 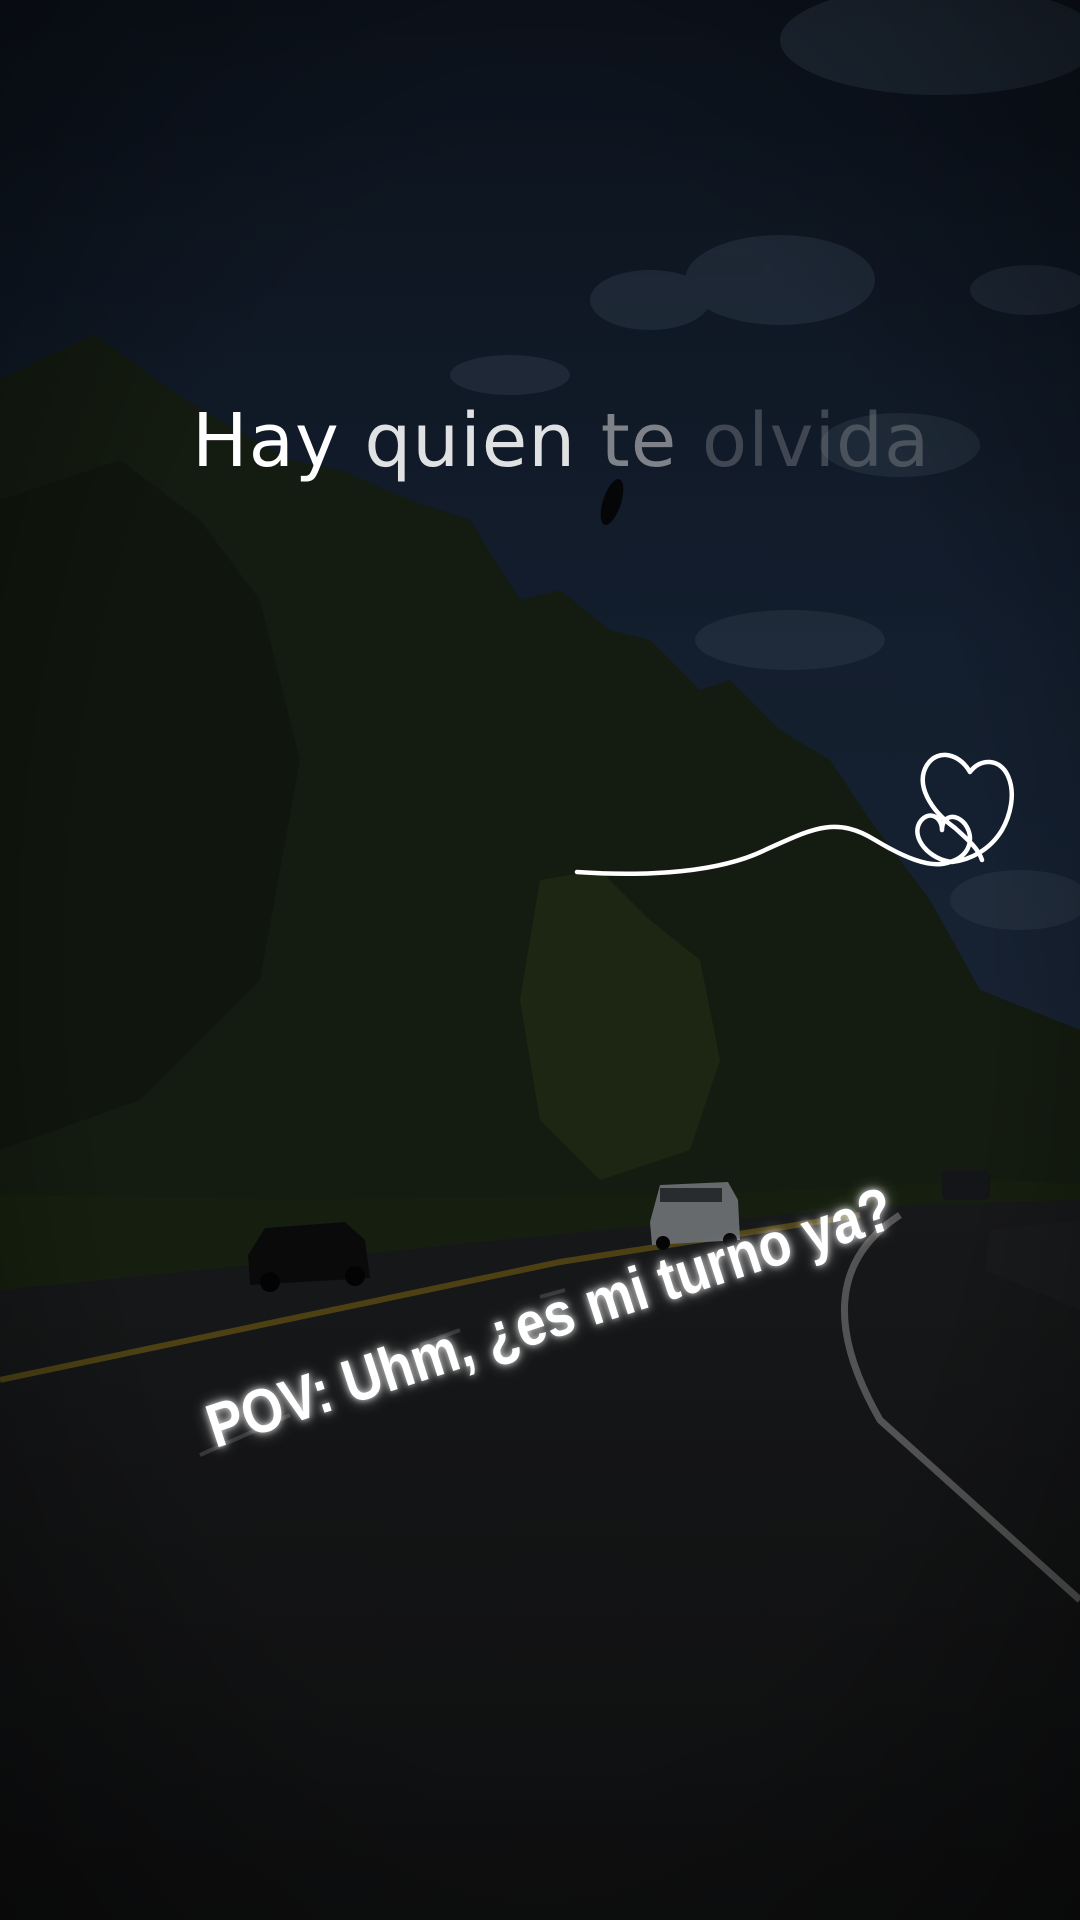 I want to click on lyric-word-3: te, so click(x=639, y=441).